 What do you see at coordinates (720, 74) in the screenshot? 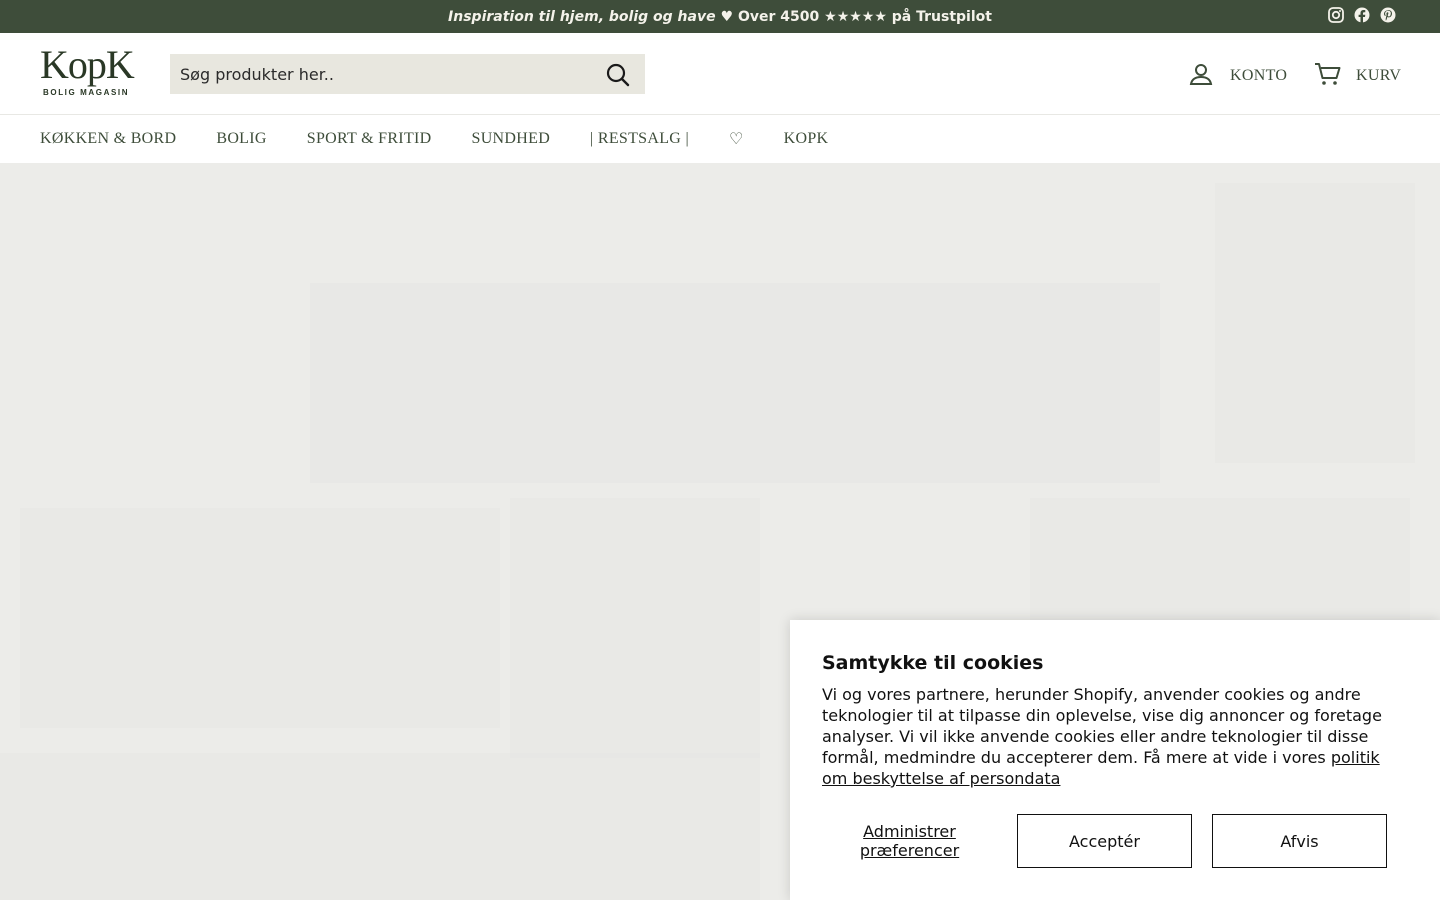
I see `site-header: KopK BOLIG MAGASIN KONTO KURV` at bounding box center [720, 74].